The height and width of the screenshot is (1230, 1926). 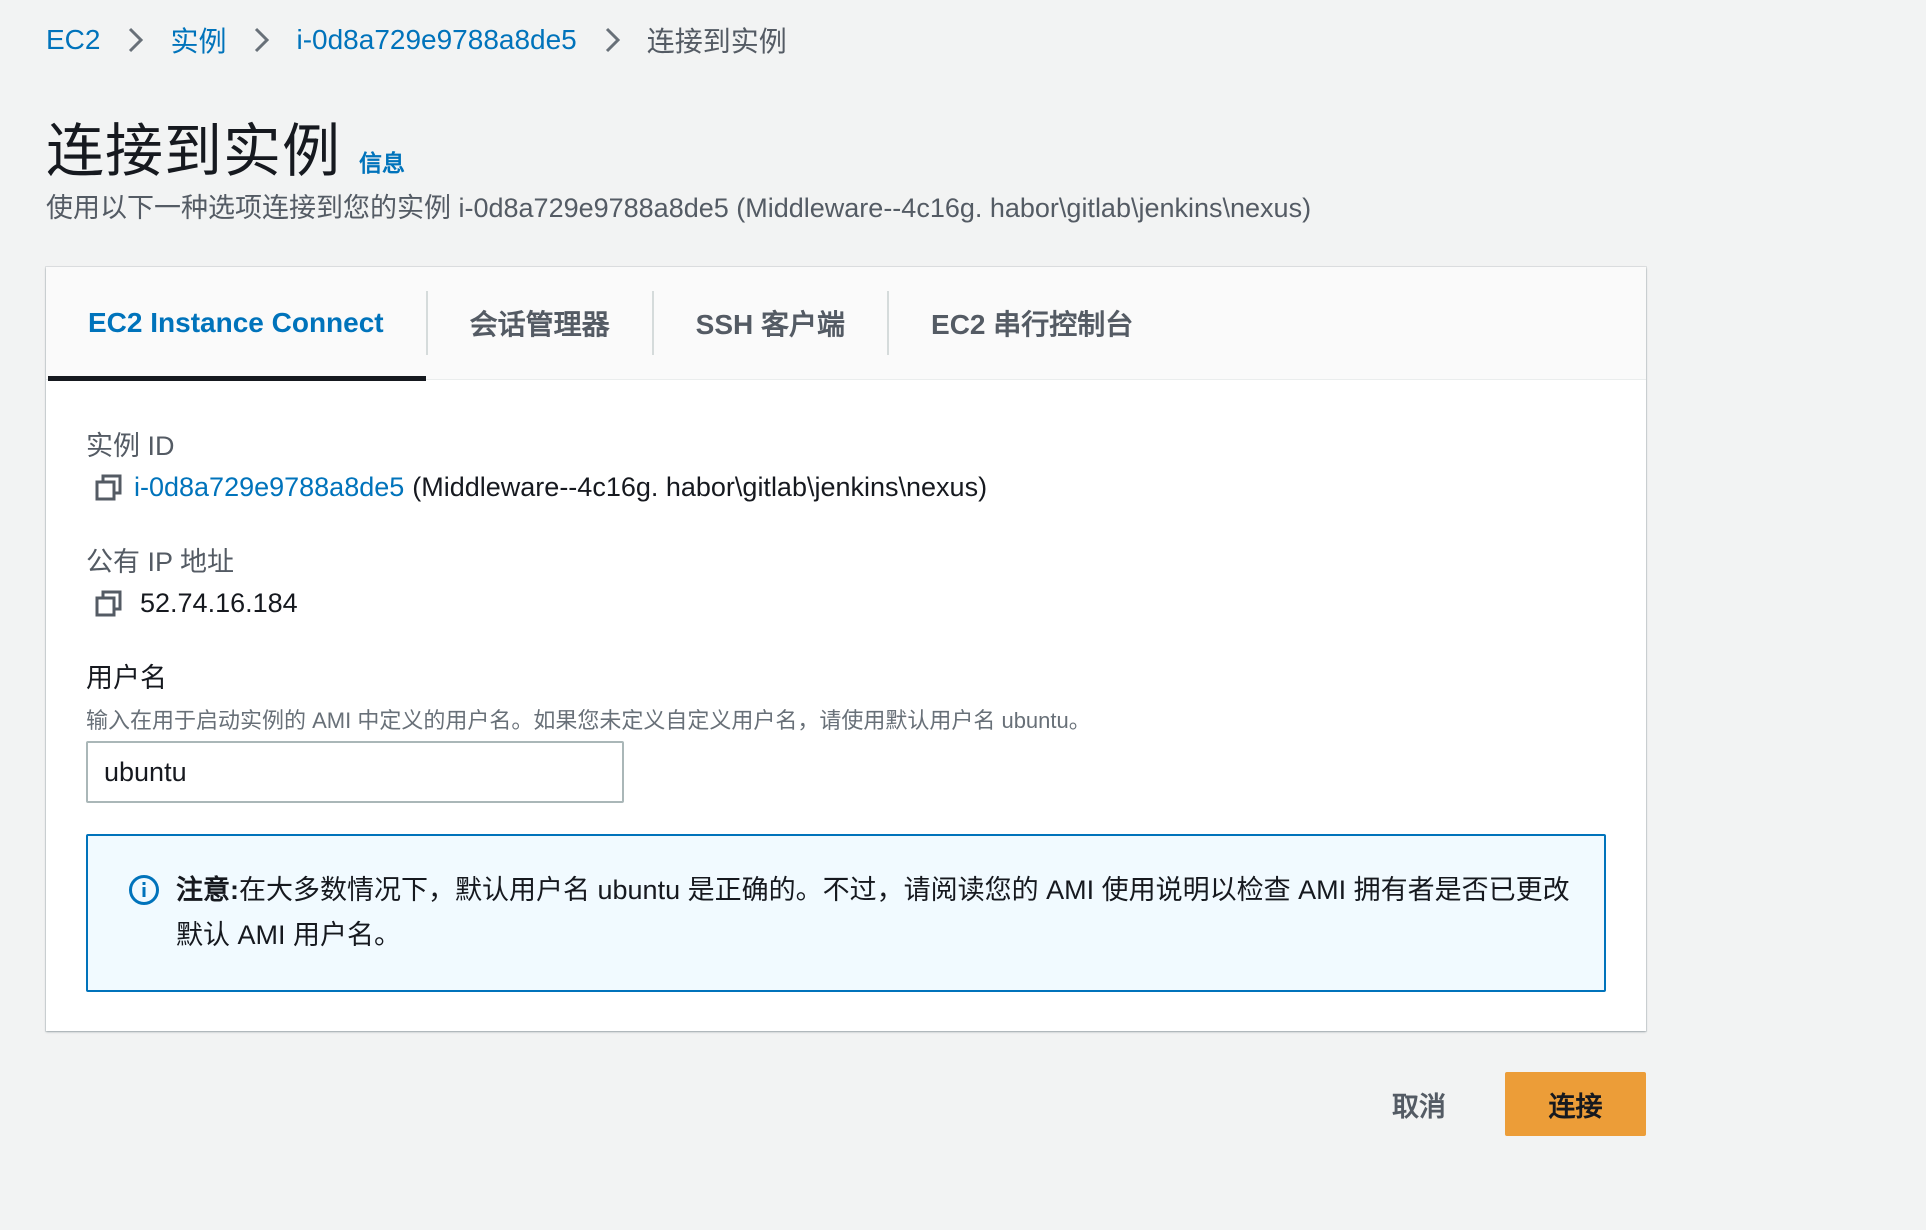 I want to click on info-icon, so click(x=144, y=890).